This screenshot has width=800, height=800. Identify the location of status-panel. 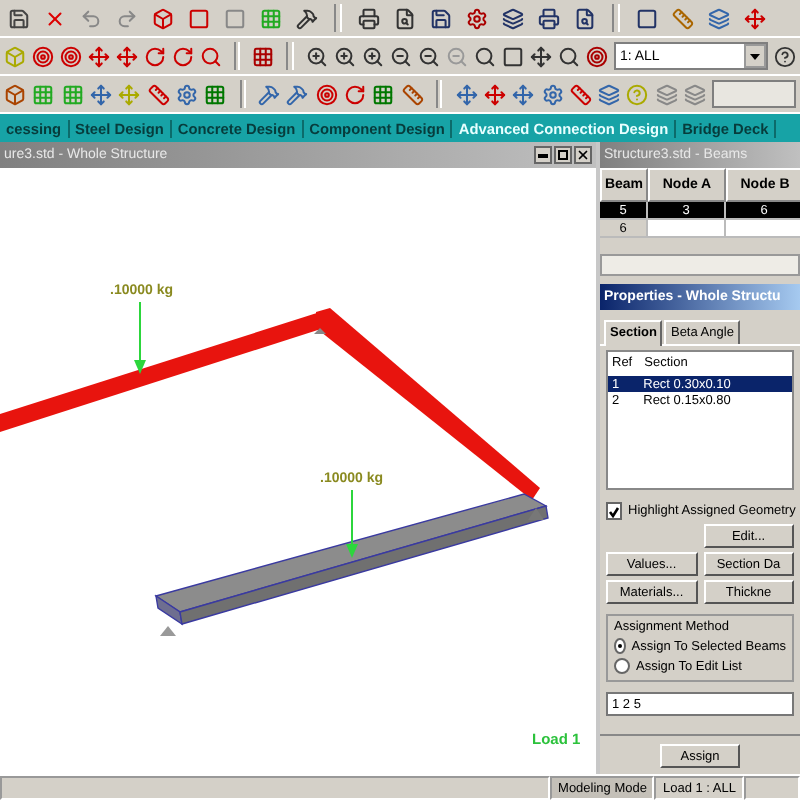
(772, 788).